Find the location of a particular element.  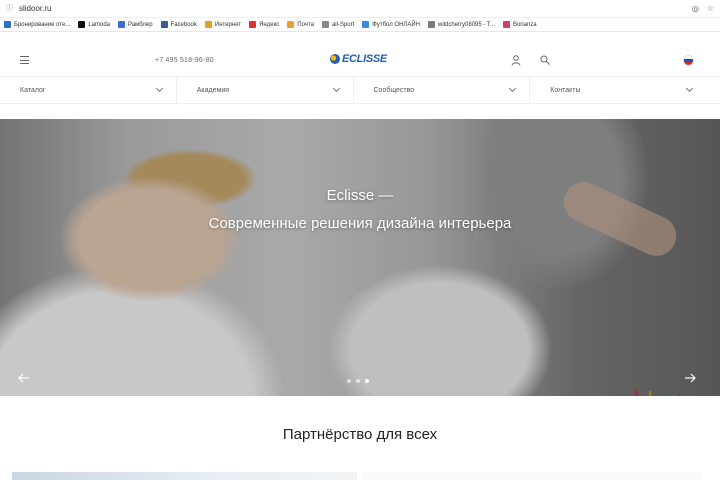

logo-wordmark: ECLISSE is located at coordinates (364, 59).